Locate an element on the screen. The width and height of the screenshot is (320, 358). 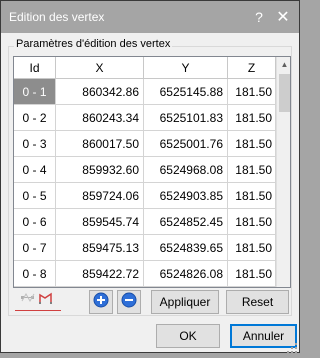
column-header-z: Z is located at coordinates (252, 68).